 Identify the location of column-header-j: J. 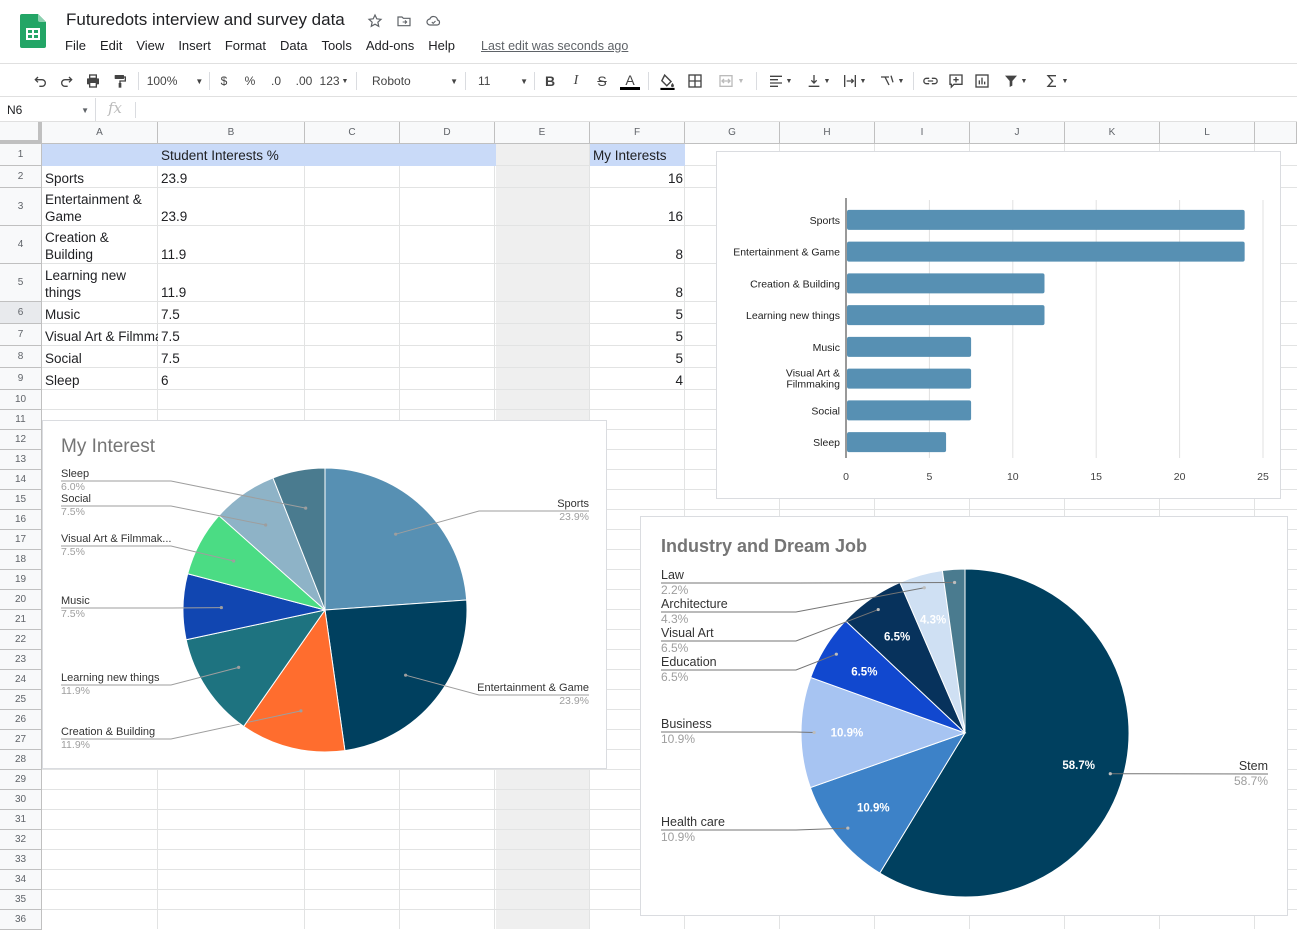
(1017, 133).